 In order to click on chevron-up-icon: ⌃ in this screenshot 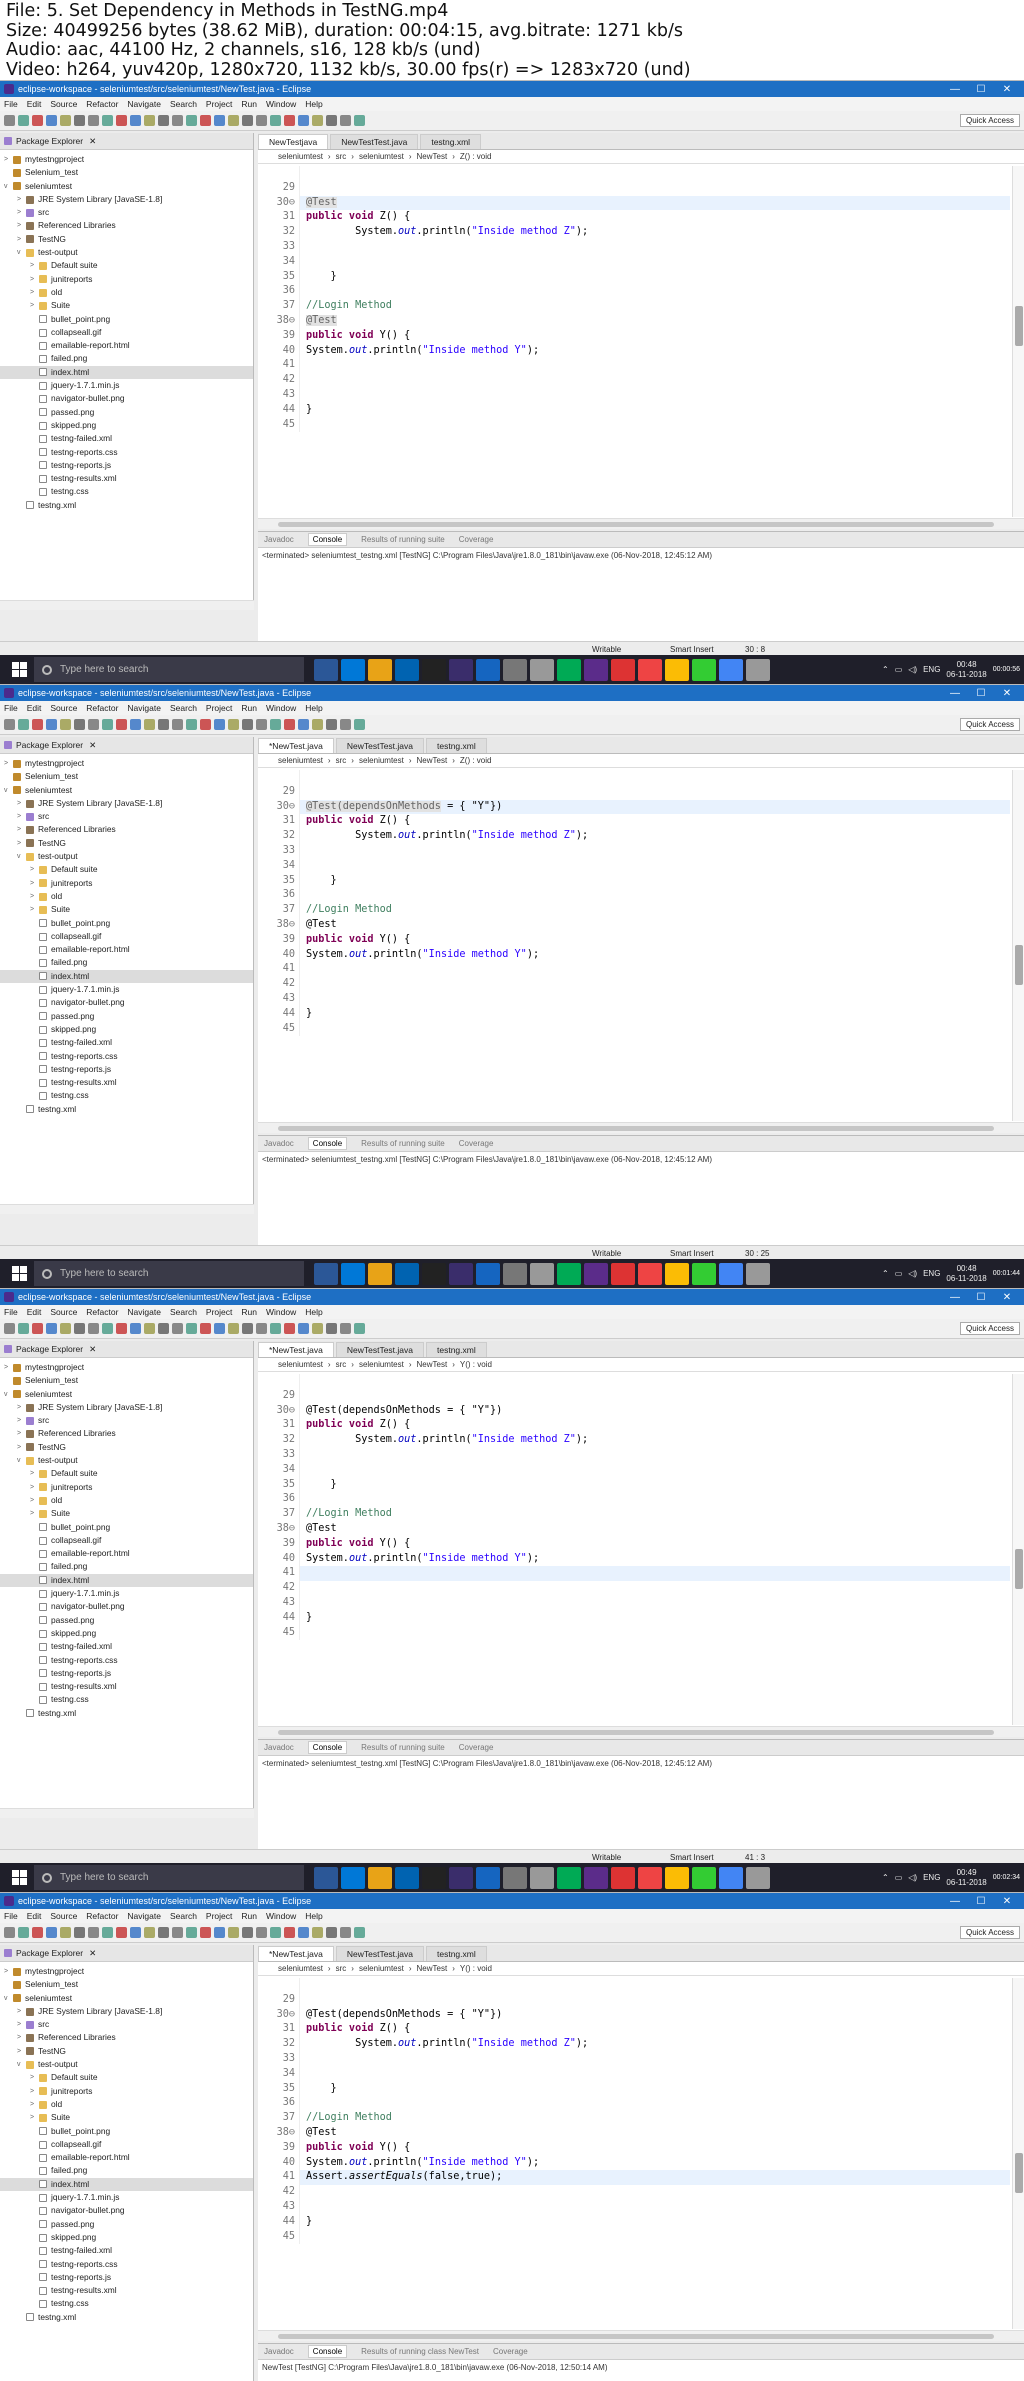, I will do `click(885, 1877)`.